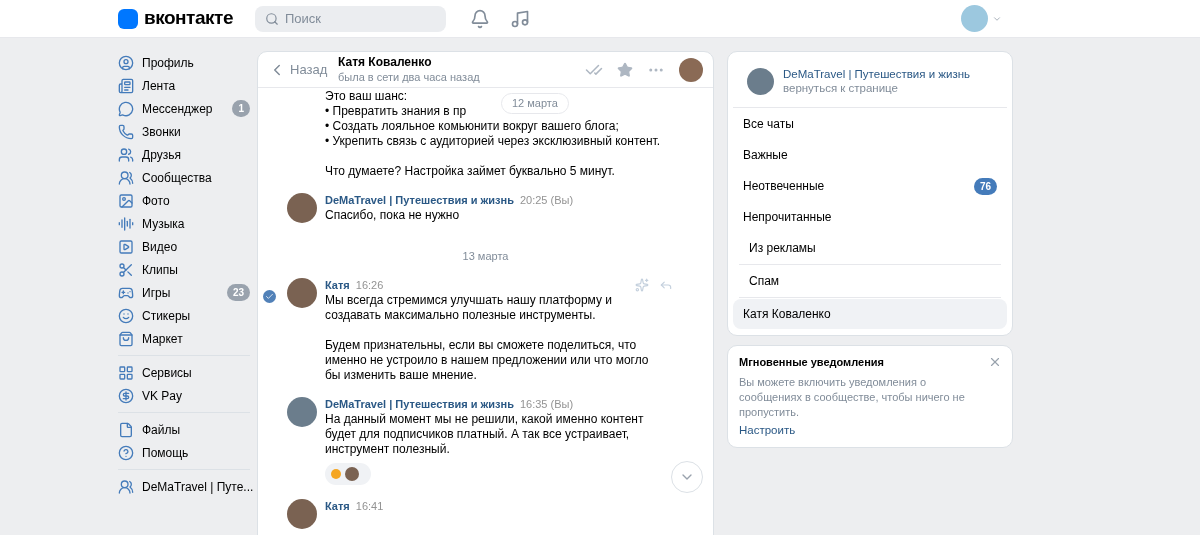 Image resolution: width=1200 pixels, height=535 pixels. Describe the element at coordinates (385, 62) in the screenshot. I see `contact-name: Катя Коваленко` at that location.